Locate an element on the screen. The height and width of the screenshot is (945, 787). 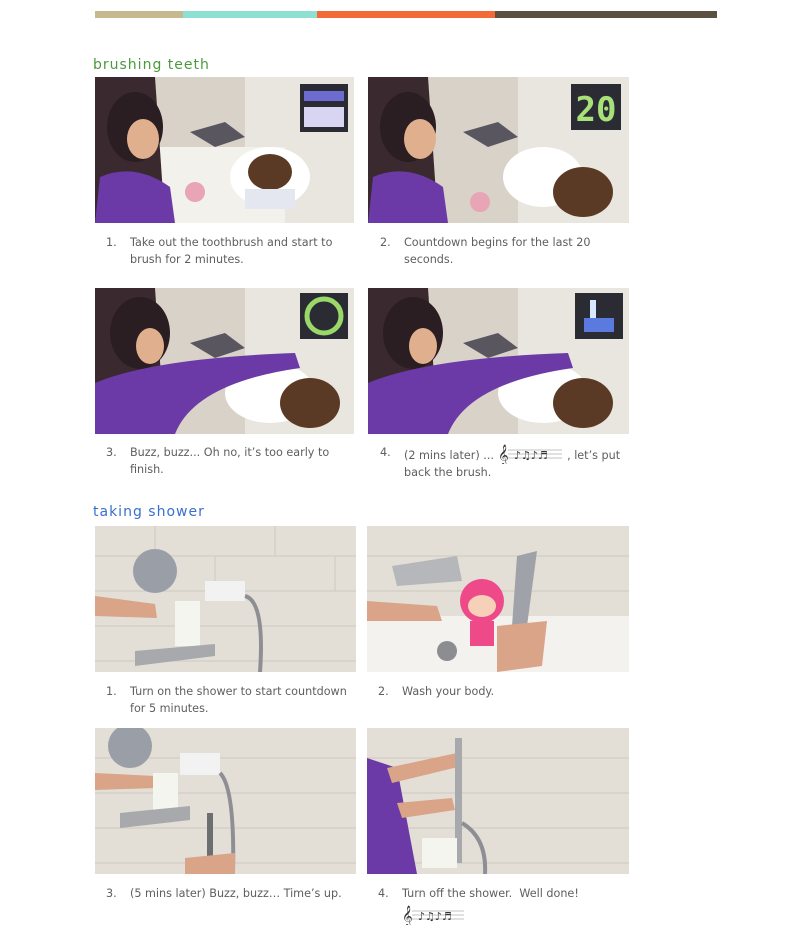
svg-text: 20 is located at coordinates (596, 110).